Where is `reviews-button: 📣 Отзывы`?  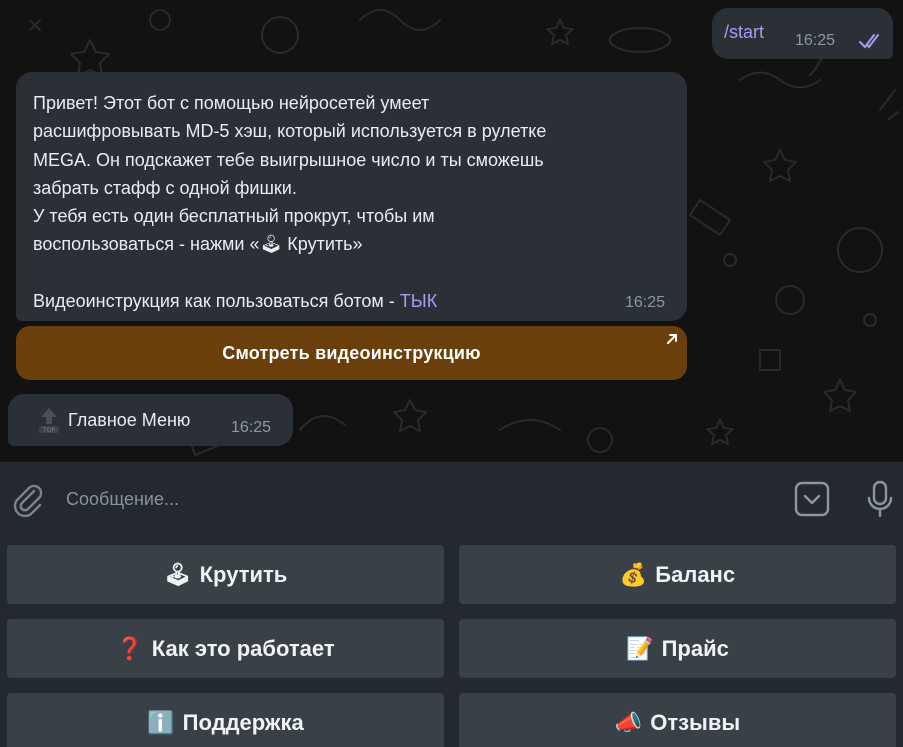
reviews-button: 📣 Отзывы is located at coordinates (677, 720).